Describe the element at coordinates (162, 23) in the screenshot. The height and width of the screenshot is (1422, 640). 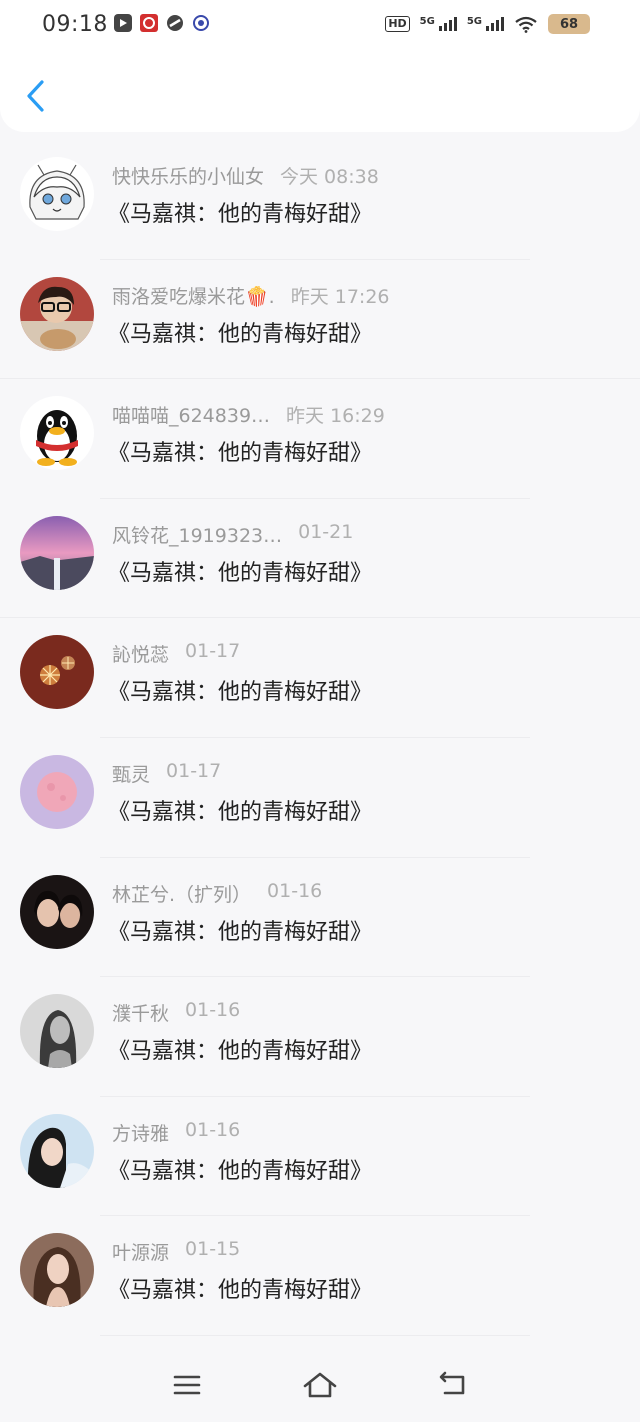
I see `status-app-icons` at that location.